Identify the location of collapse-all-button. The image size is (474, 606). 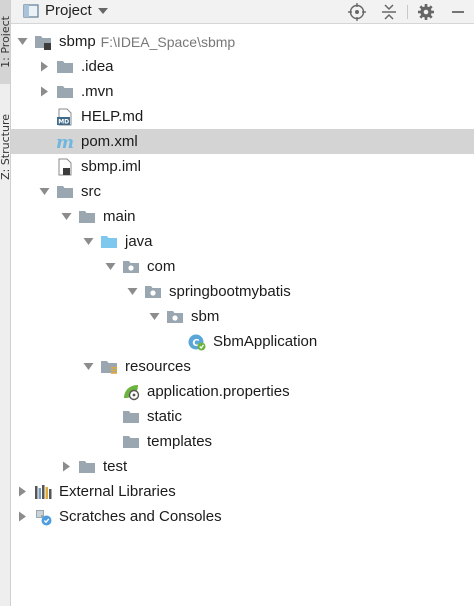
(389, 12).